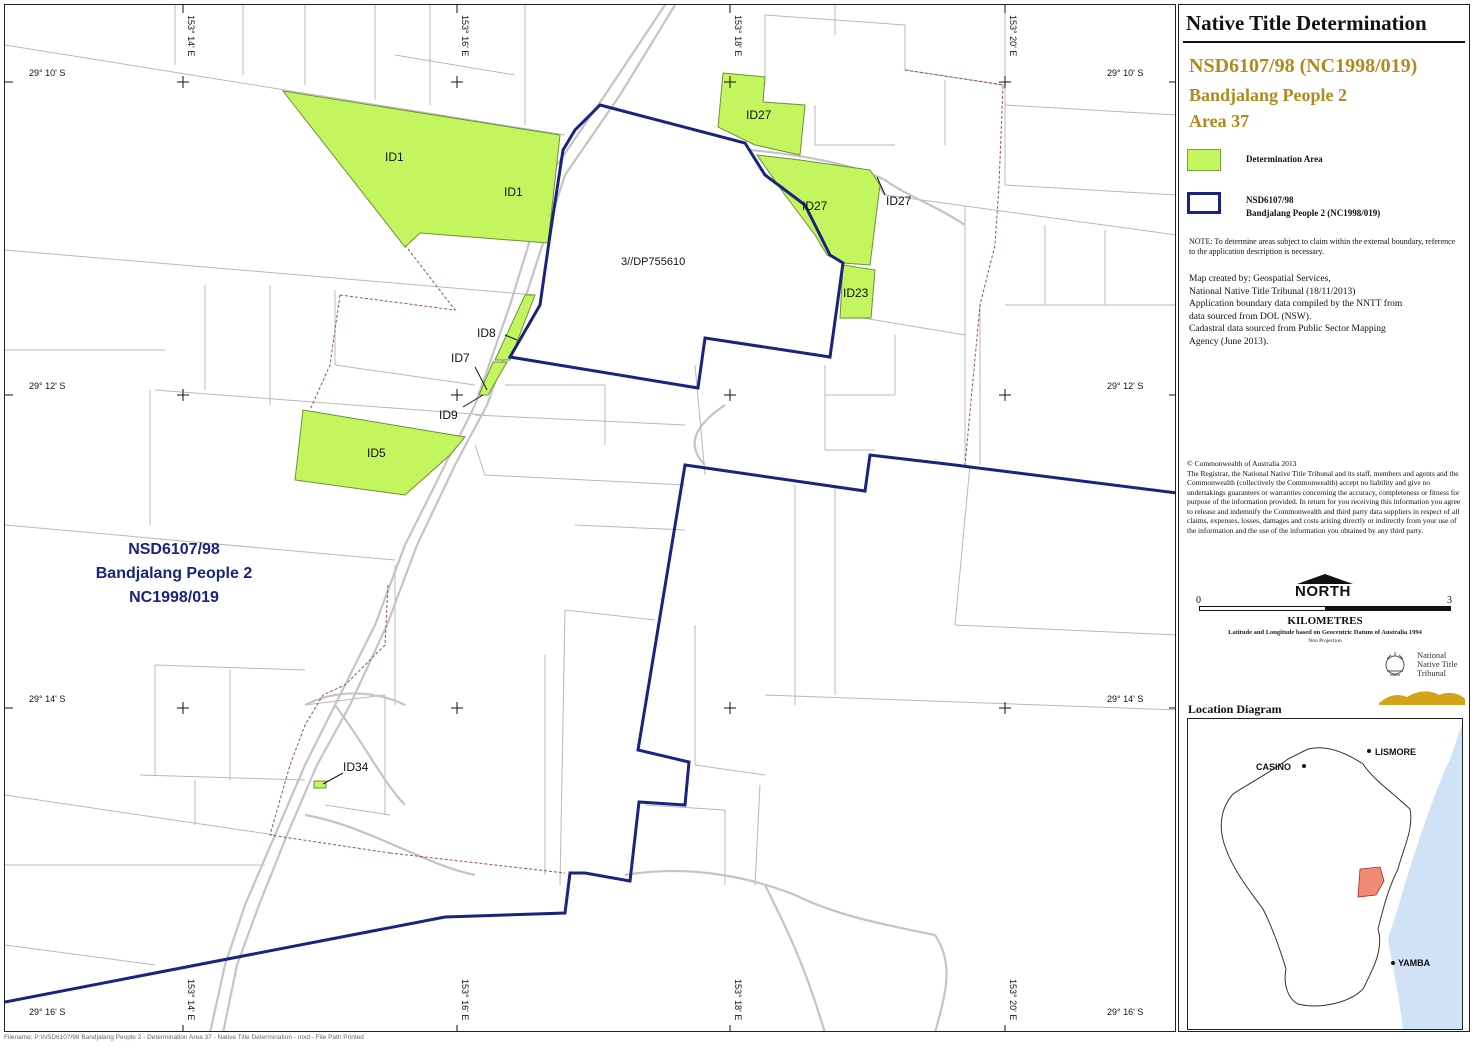 The image size is (1478, 1047). What do you see at coordinates (1204, 160) in the screenshot?
I see `determination-area-swatch` at bounding box center [1204, 160].